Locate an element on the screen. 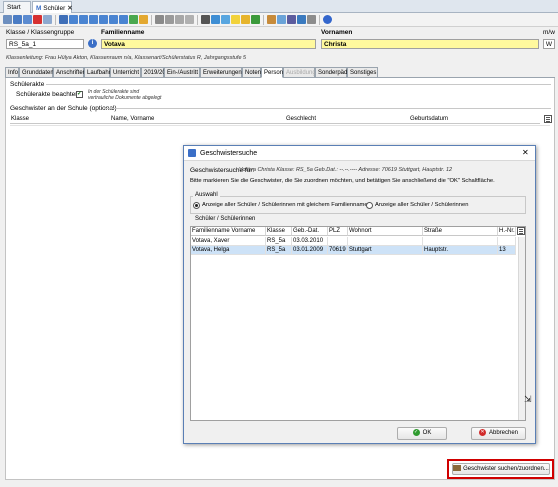  tab-sonstiges: Sonstiges is located at coordinates (362, 72).